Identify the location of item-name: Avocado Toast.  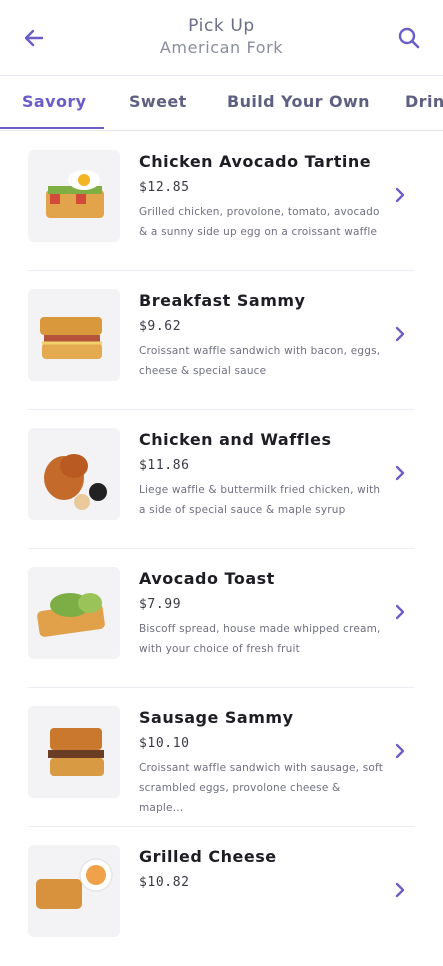
(207, 578).